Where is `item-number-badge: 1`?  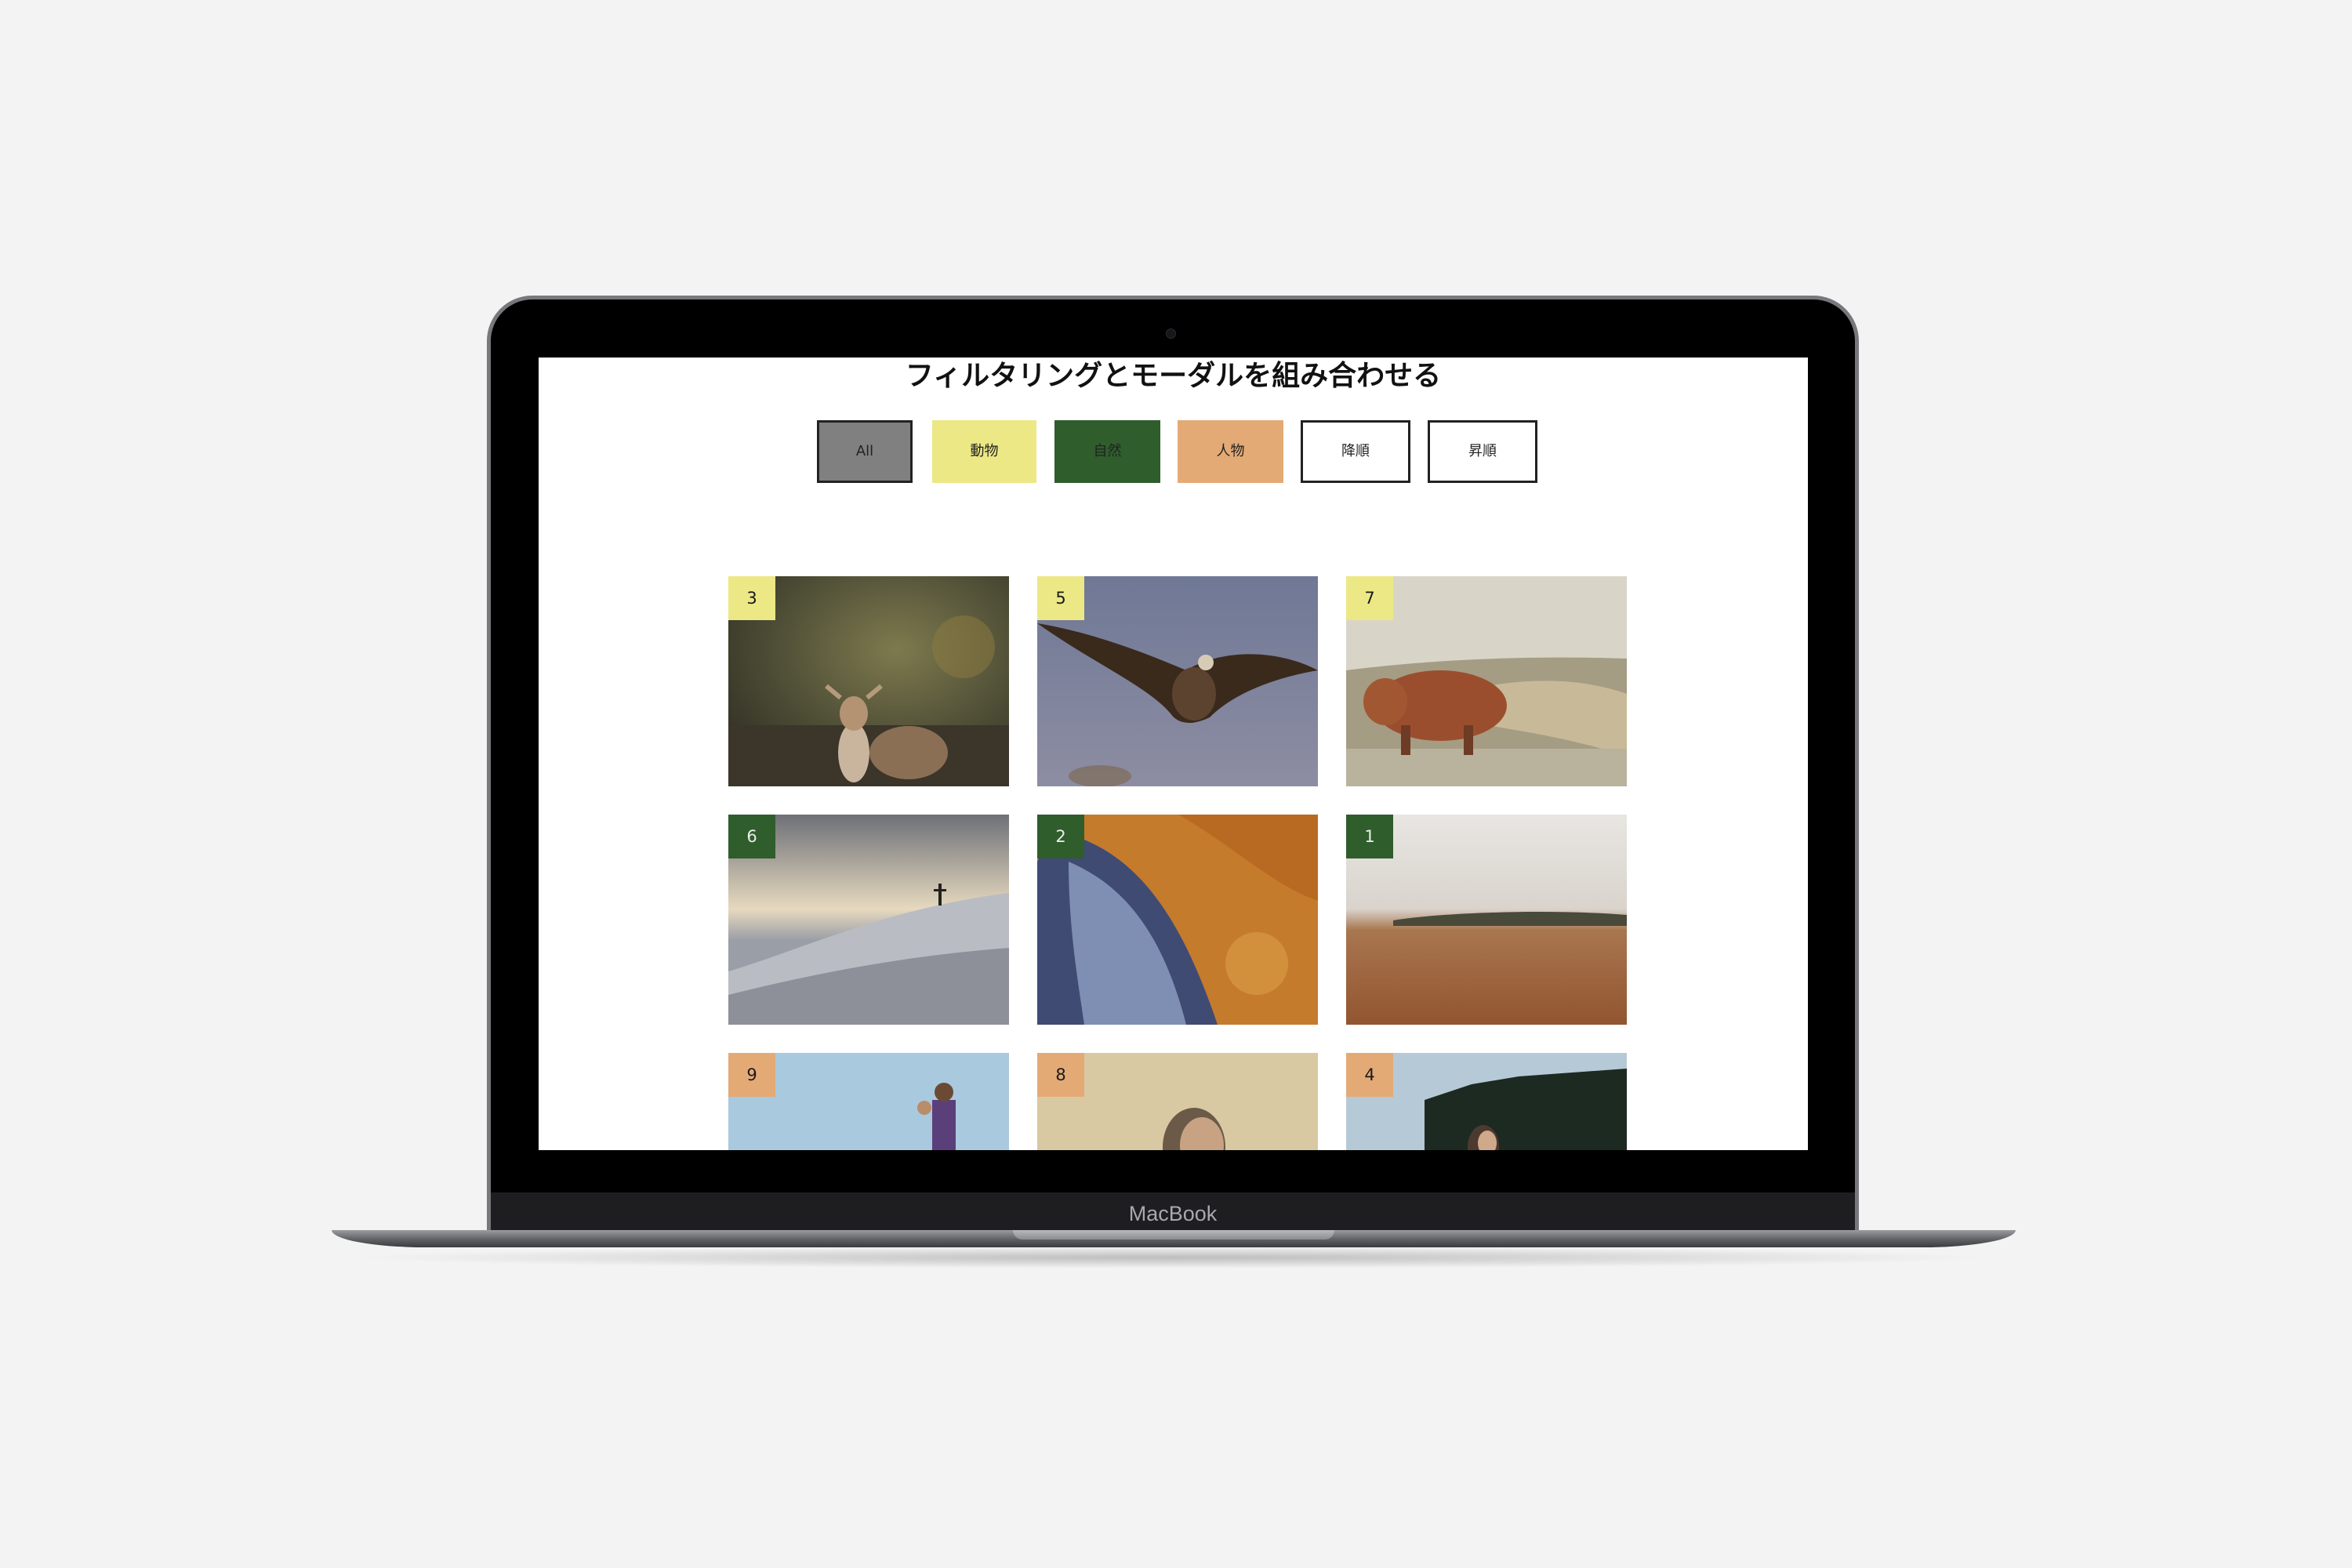 item-number-badge: 1 is located at coordinates (1369, 837).